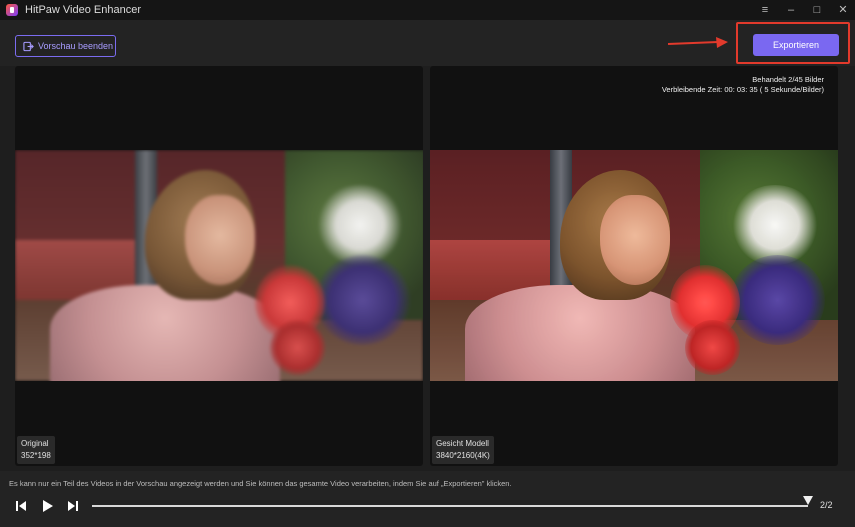 Image resolution: width=855 pixels, height=527 pixels. I want to click on end-preview-button: Vorschau beenden, so click(65, 46).